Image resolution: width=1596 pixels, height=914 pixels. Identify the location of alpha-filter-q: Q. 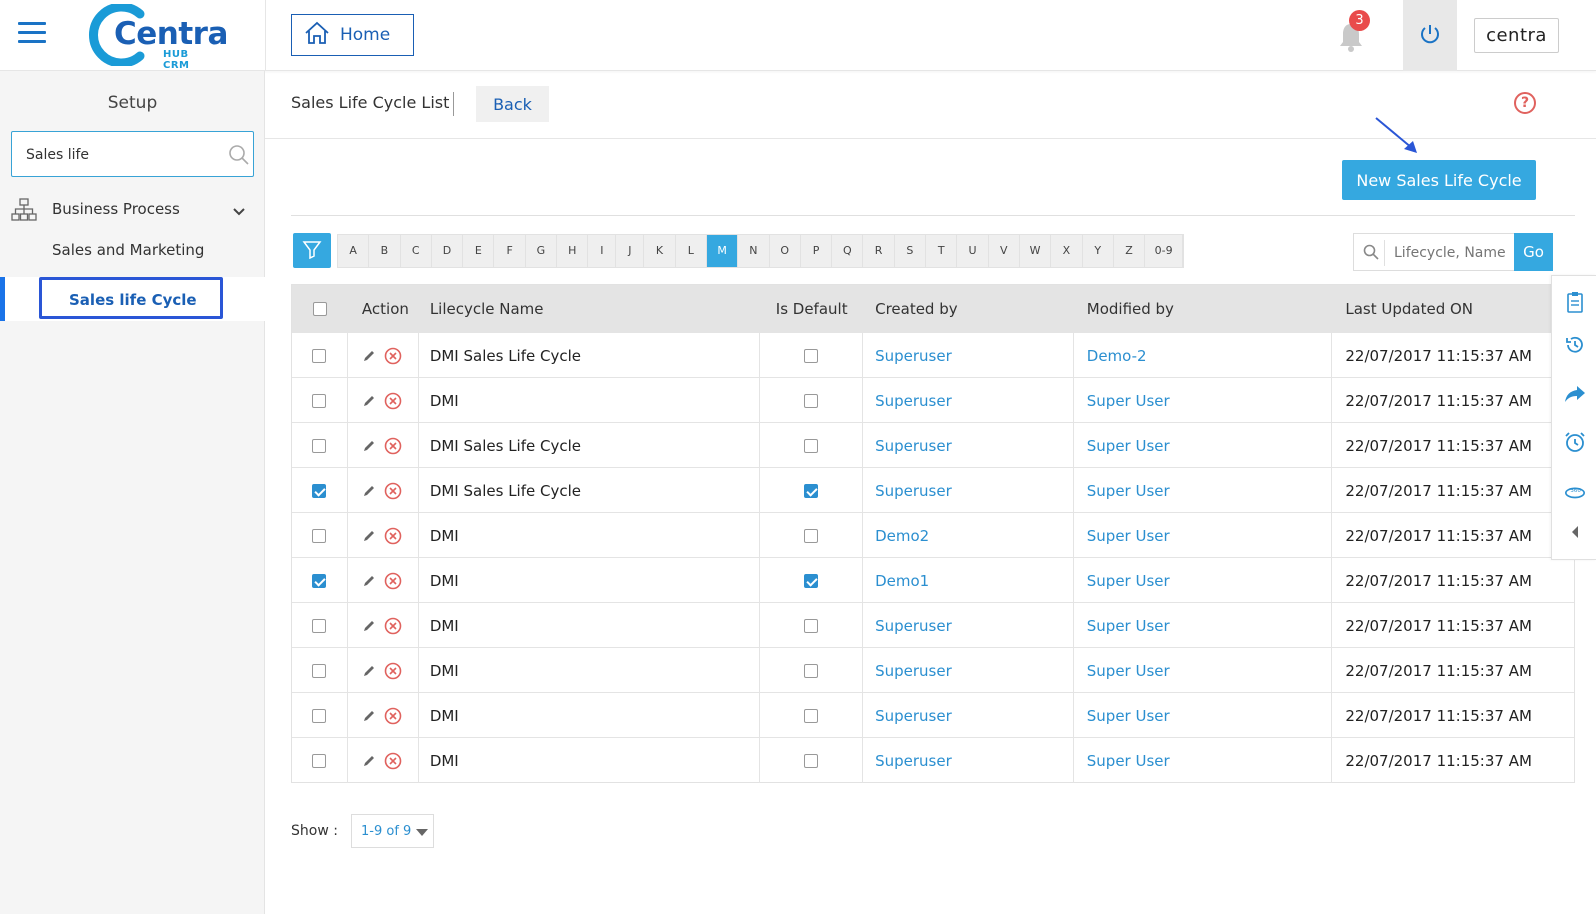
(848, 251).